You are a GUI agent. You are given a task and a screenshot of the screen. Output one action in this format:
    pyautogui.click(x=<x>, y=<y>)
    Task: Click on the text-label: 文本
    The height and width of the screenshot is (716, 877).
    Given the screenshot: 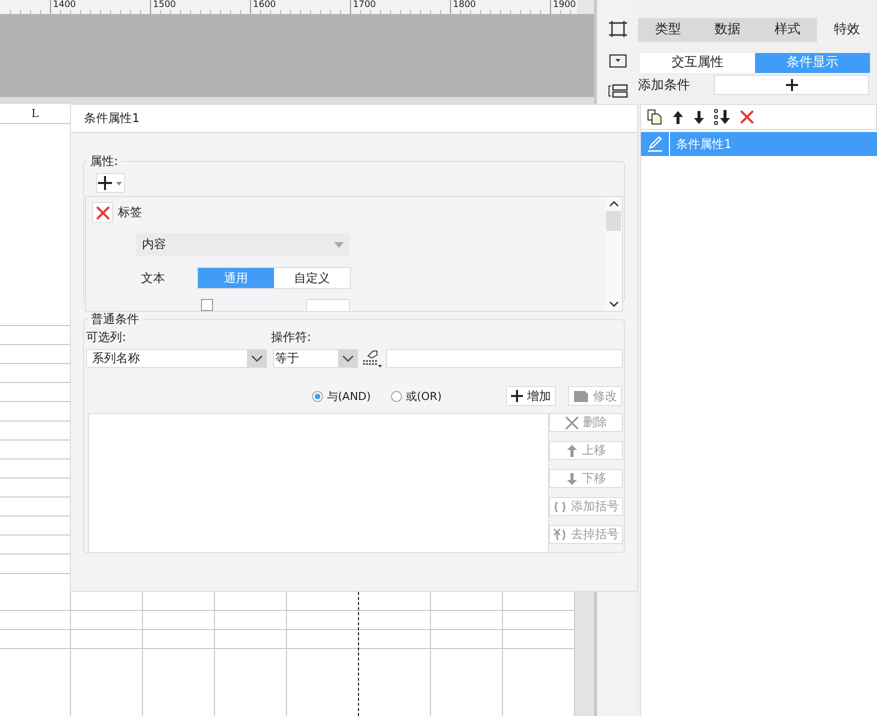 What is the action you would take?
    pyautogui.click(x=153, y=278)
    